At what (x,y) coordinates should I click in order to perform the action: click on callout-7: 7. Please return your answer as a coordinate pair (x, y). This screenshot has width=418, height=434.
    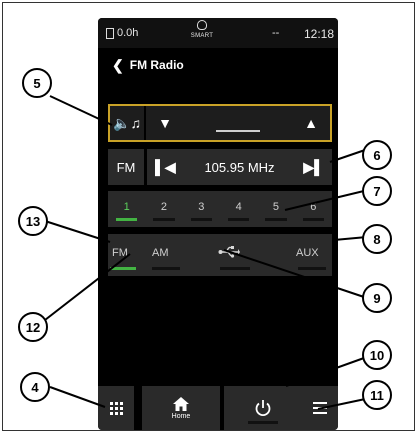
    Looking at the image, I should click on (377, 191).